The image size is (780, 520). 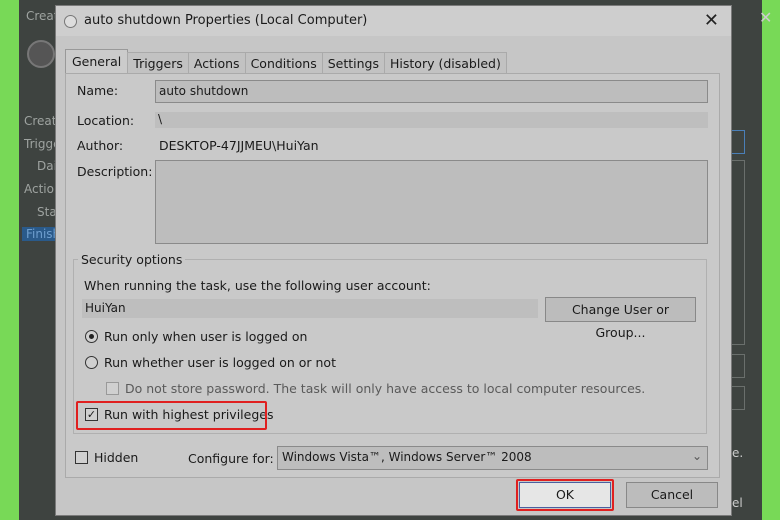 What do you see at coordinates (112, 388) in the screenshot?
I see `no-store-password-checkbox` at bounding box center [112, 388].